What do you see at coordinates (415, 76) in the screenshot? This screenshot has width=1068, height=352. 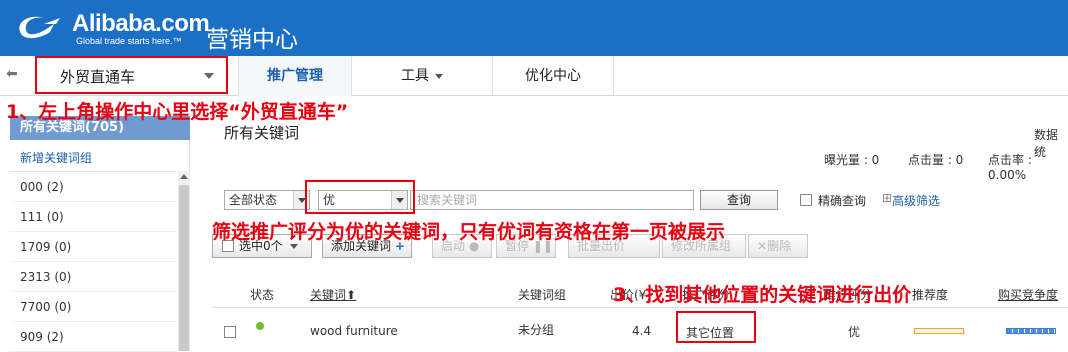 I see `tab-label: 工具` at bounding box center [415, 76].